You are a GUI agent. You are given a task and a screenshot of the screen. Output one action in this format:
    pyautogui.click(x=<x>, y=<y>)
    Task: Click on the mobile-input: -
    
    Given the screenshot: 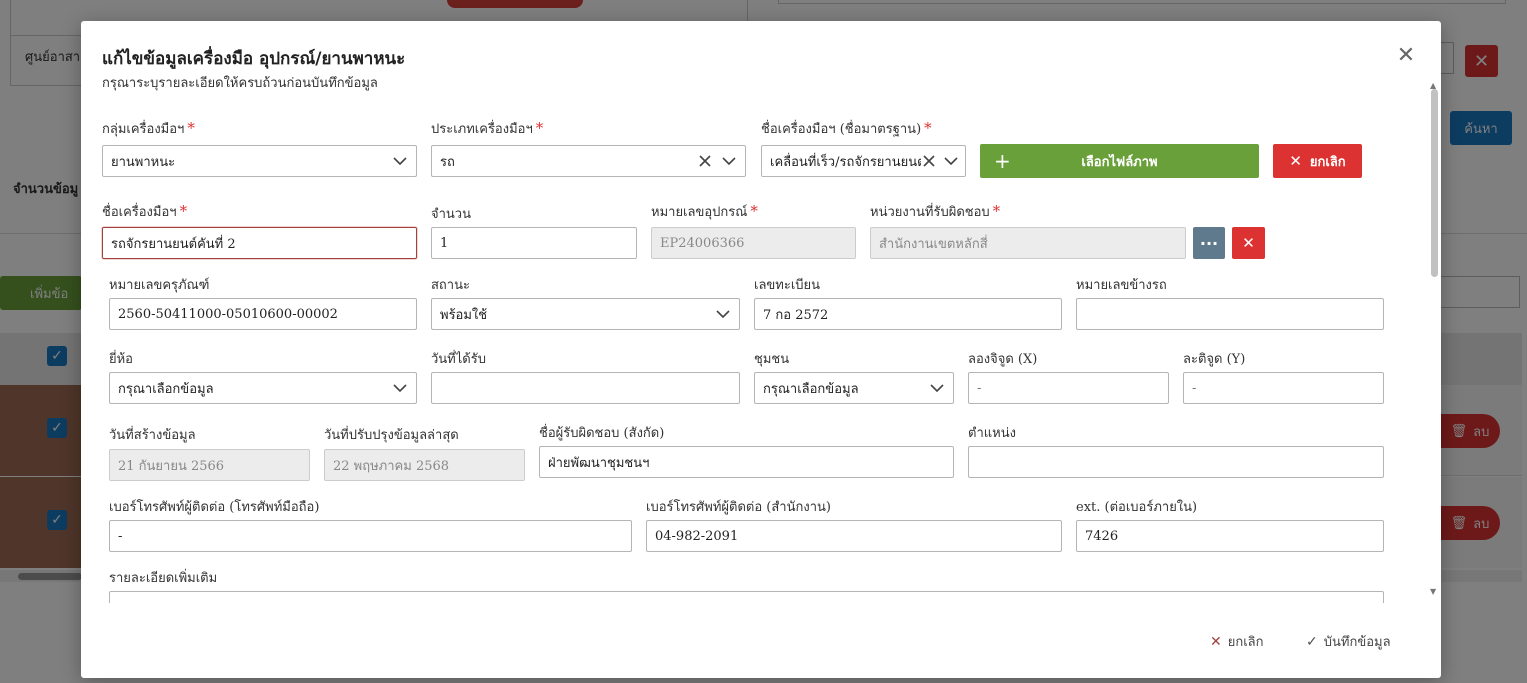 What is the action you would take?
    pyautogui.click(x=370, y=536)
    